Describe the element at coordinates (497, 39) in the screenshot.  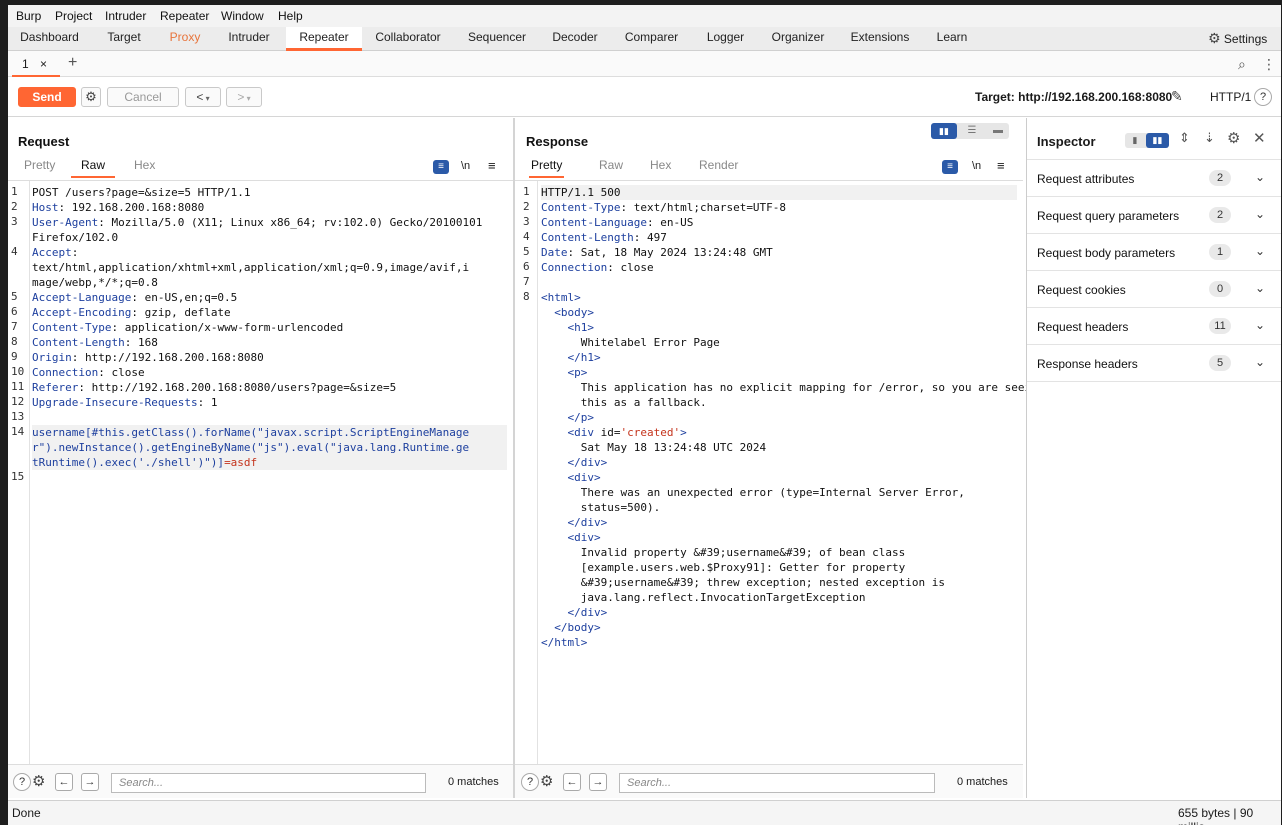
I see `tab-sequencer: Sequencer` at that location.